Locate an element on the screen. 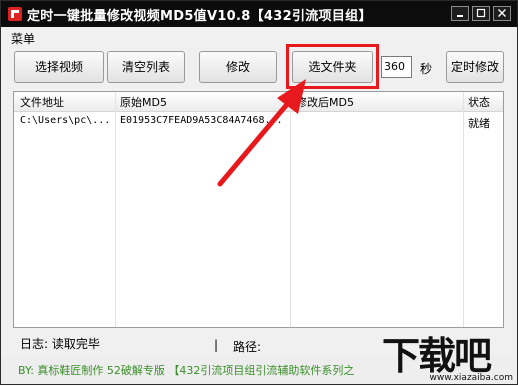 This screenshot has width=518, height=386. modify-button: 修改 is located at coordinates (238, 67).